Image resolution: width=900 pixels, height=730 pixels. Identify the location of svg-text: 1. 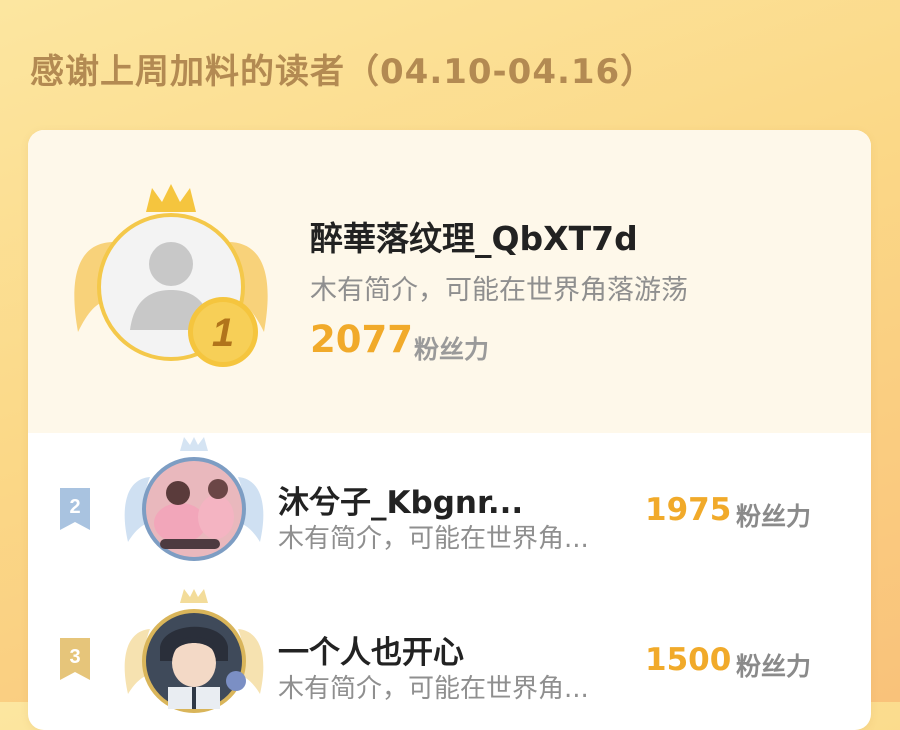
(223, 333).